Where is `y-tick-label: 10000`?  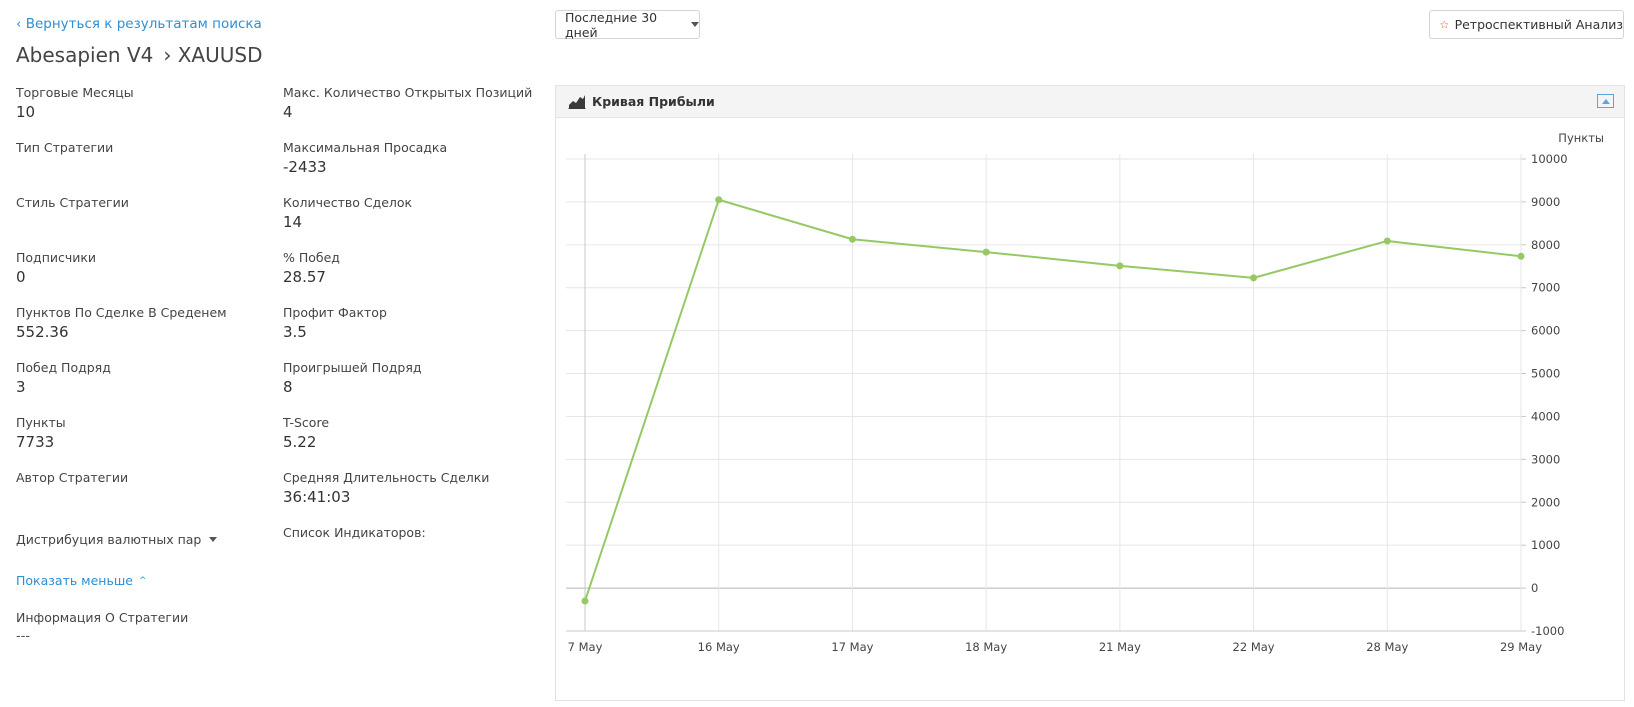
y-tick-label: 10000 is located at coordinates (1549, 159).